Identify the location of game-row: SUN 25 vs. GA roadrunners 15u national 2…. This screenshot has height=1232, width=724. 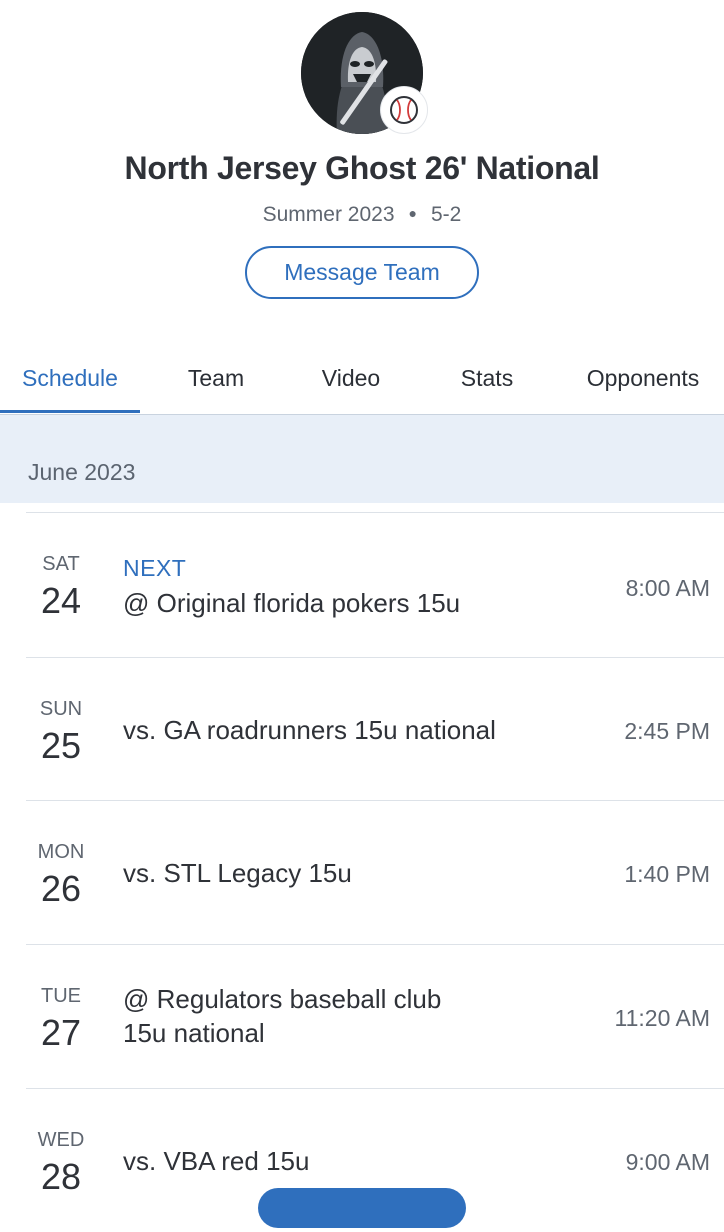
(362, 729).